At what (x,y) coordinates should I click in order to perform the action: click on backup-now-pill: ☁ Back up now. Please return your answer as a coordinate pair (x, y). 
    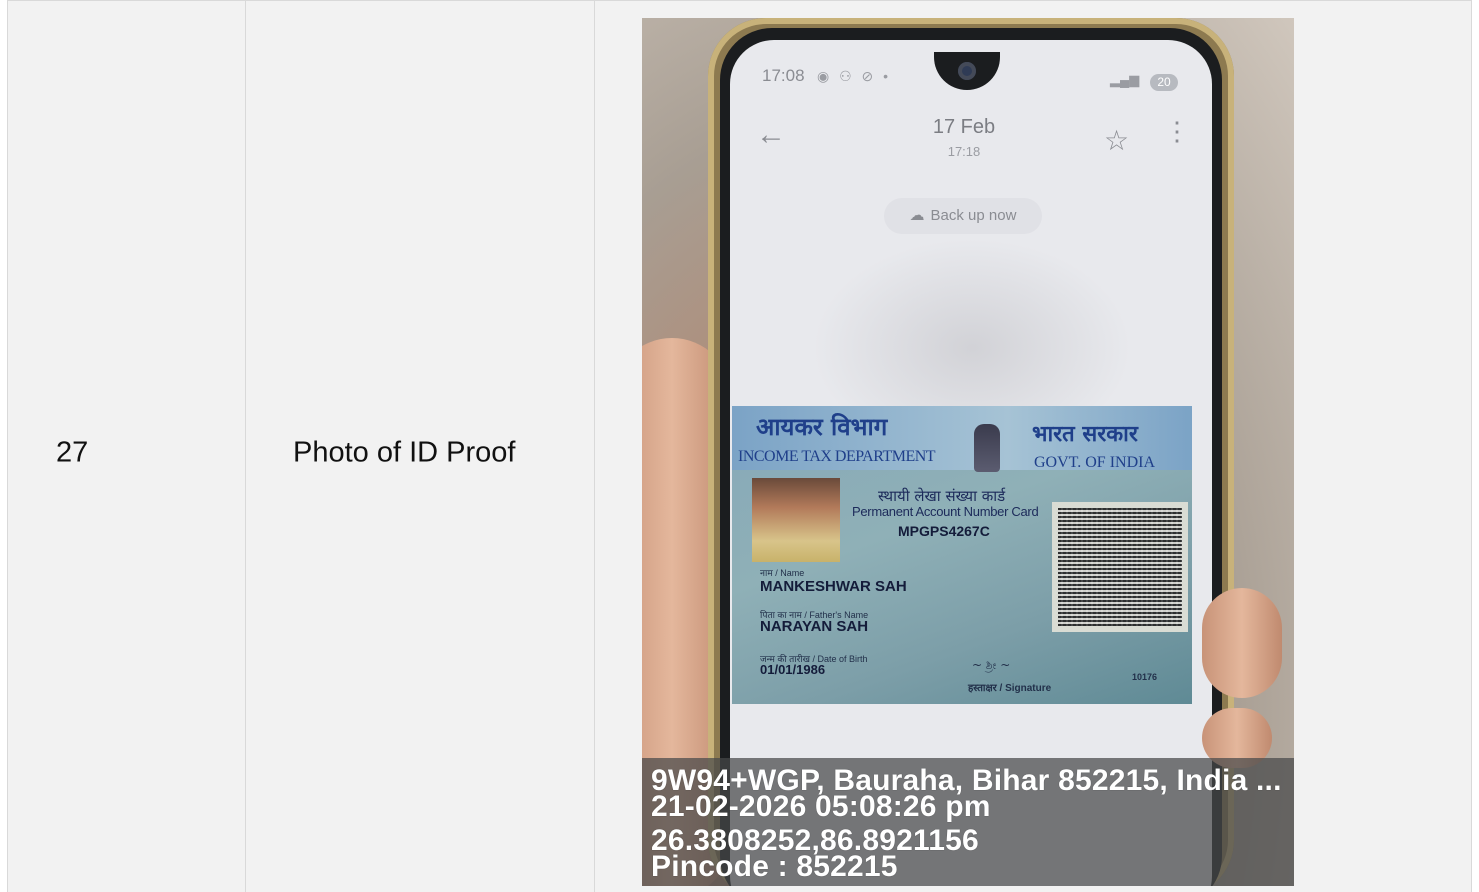
    Looking at the image, I should click on (963, 216).